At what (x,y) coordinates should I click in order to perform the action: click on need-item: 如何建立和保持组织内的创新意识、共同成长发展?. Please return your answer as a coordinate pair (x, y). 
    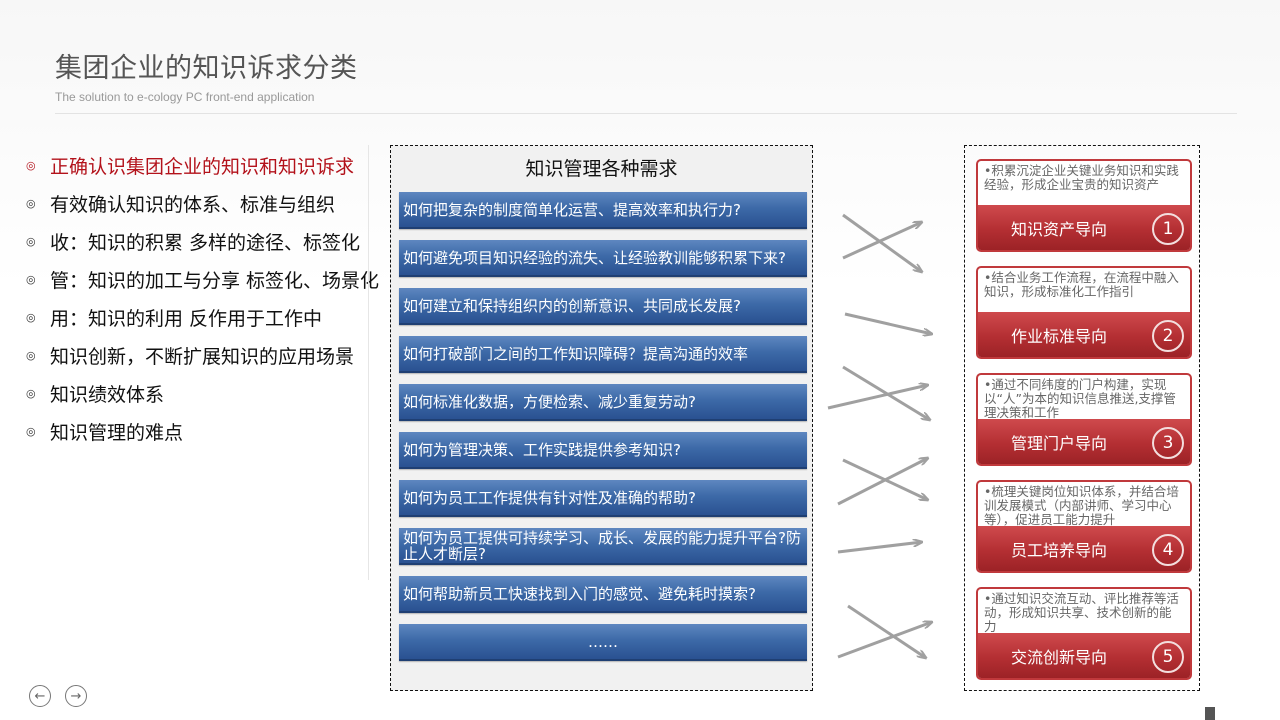
    Looking at the image, I should click on (603, 306).